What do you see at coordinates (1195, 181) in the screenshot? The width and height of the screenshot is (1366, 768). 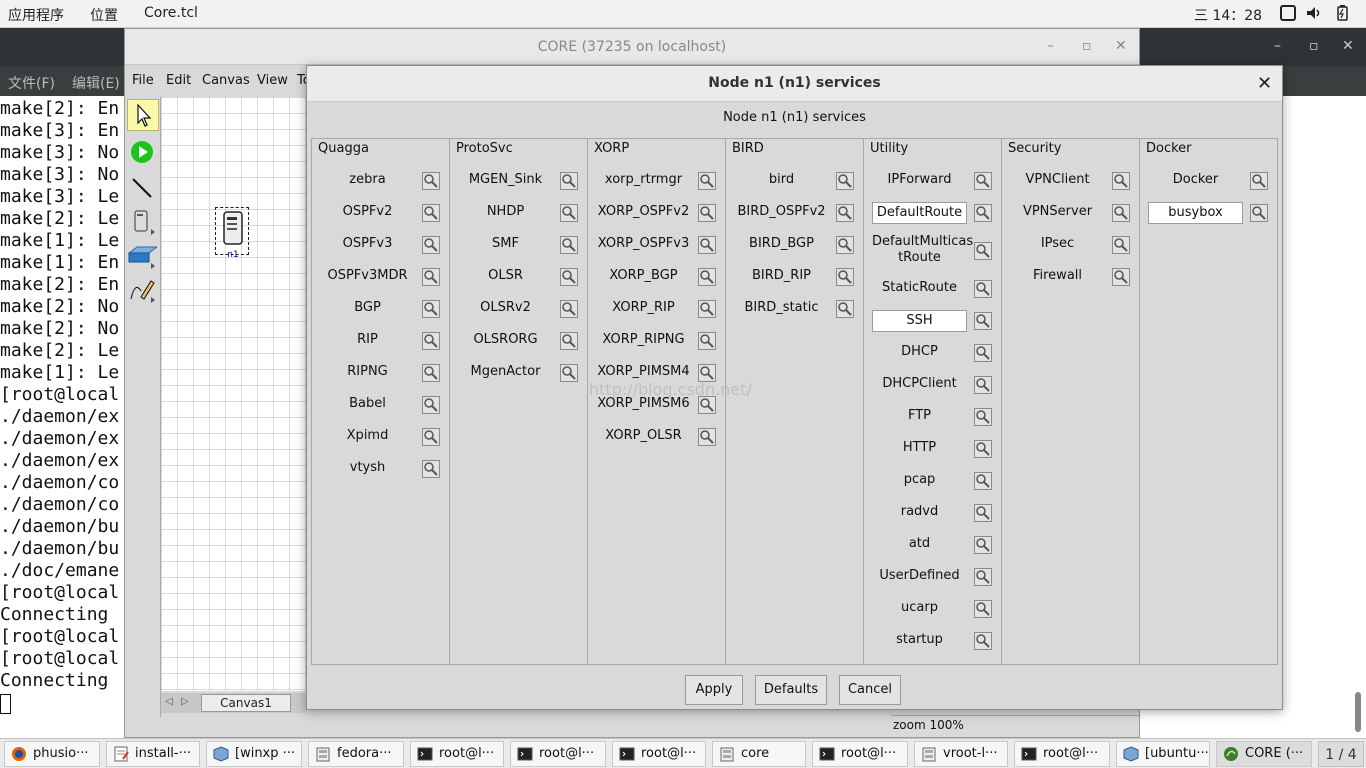 I see `service-toggle-docker: Docker` at bounding box center [1195, 181].